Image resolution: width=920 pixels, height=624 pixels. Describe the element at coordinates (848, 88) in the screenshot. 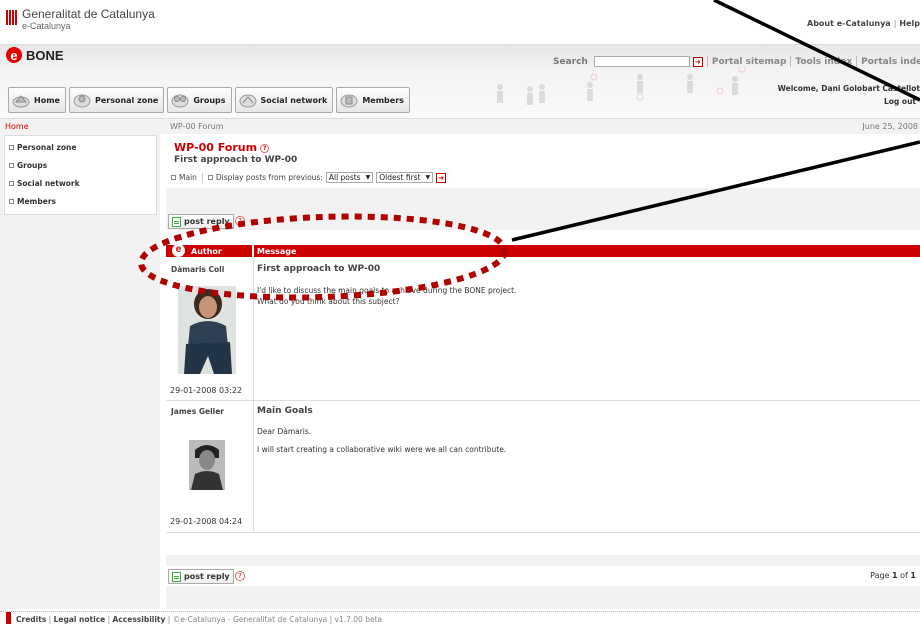

I see `welcome-text: Welcome, Dani Golobart Castellot` at that location.